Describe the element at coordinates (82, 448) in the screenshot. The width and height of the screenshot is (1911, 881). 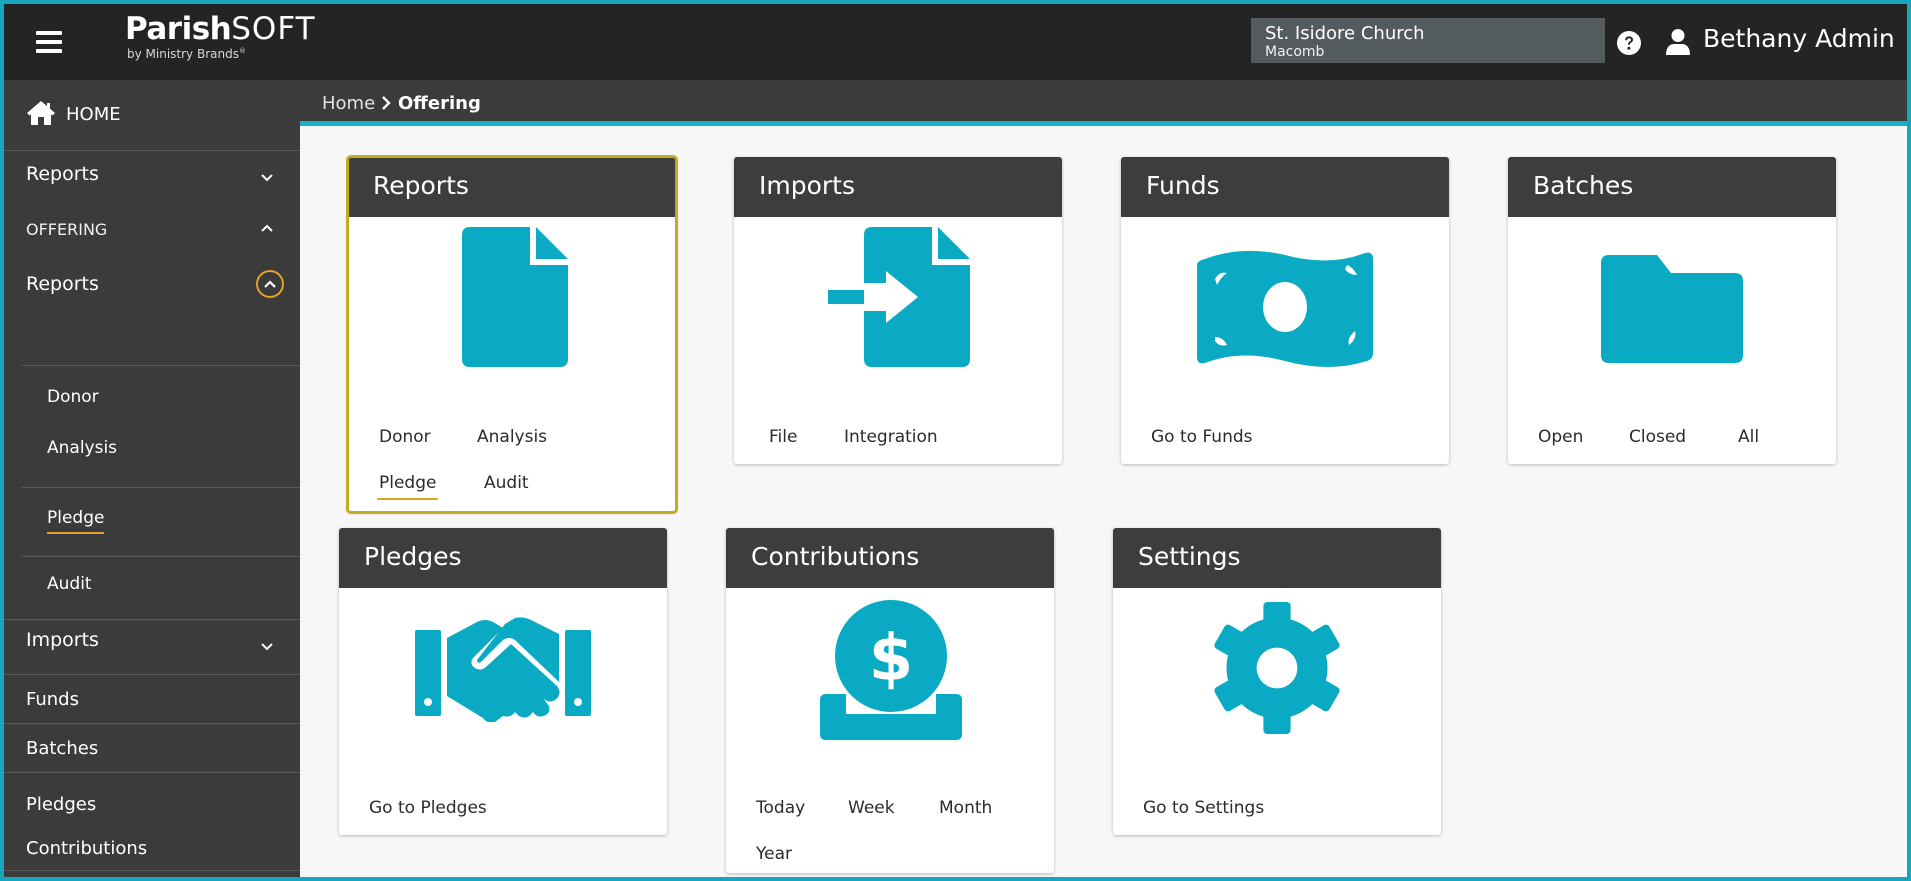
I see `sidebar-subitem-analysis-label: Analysis` at that location.